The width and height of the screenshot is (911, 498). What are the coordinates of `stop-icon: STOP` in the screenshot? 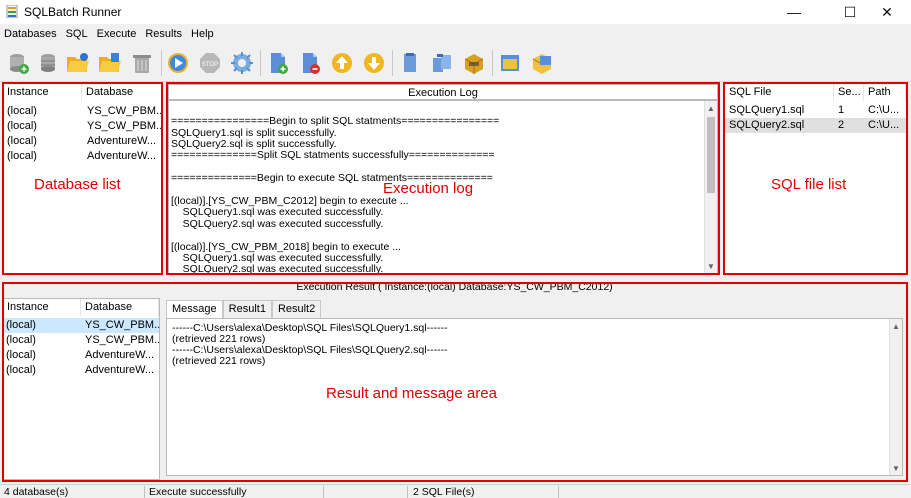 It's located at (210, 63).